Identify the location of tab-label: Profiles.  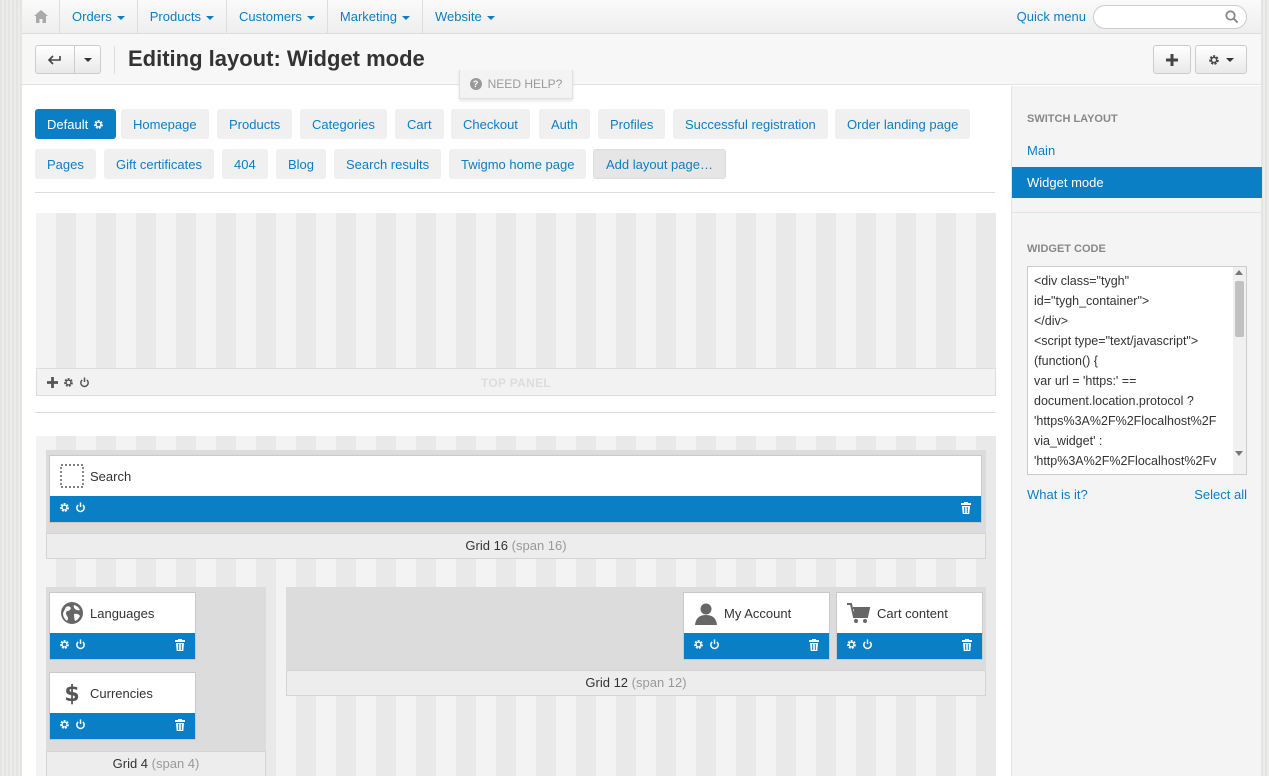
(632, 124).